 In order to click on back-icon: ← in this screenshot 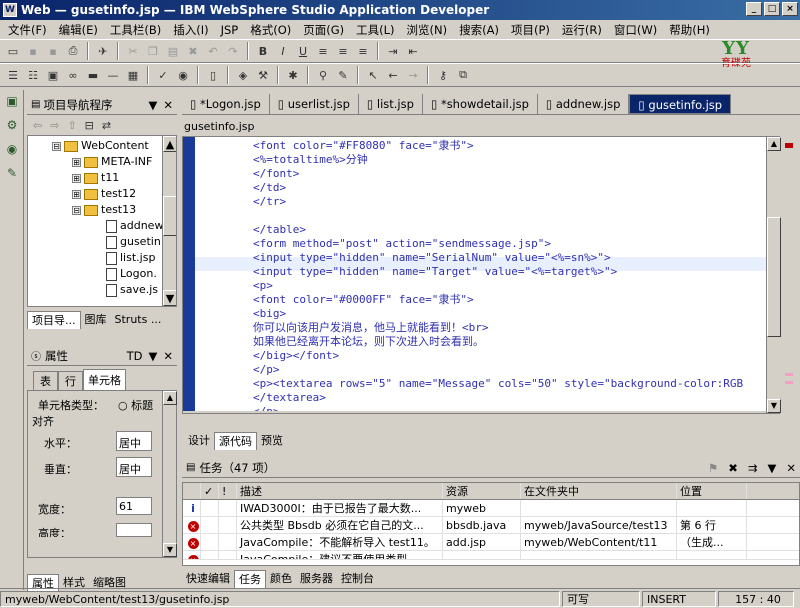, I will do `click(393, 75)`.